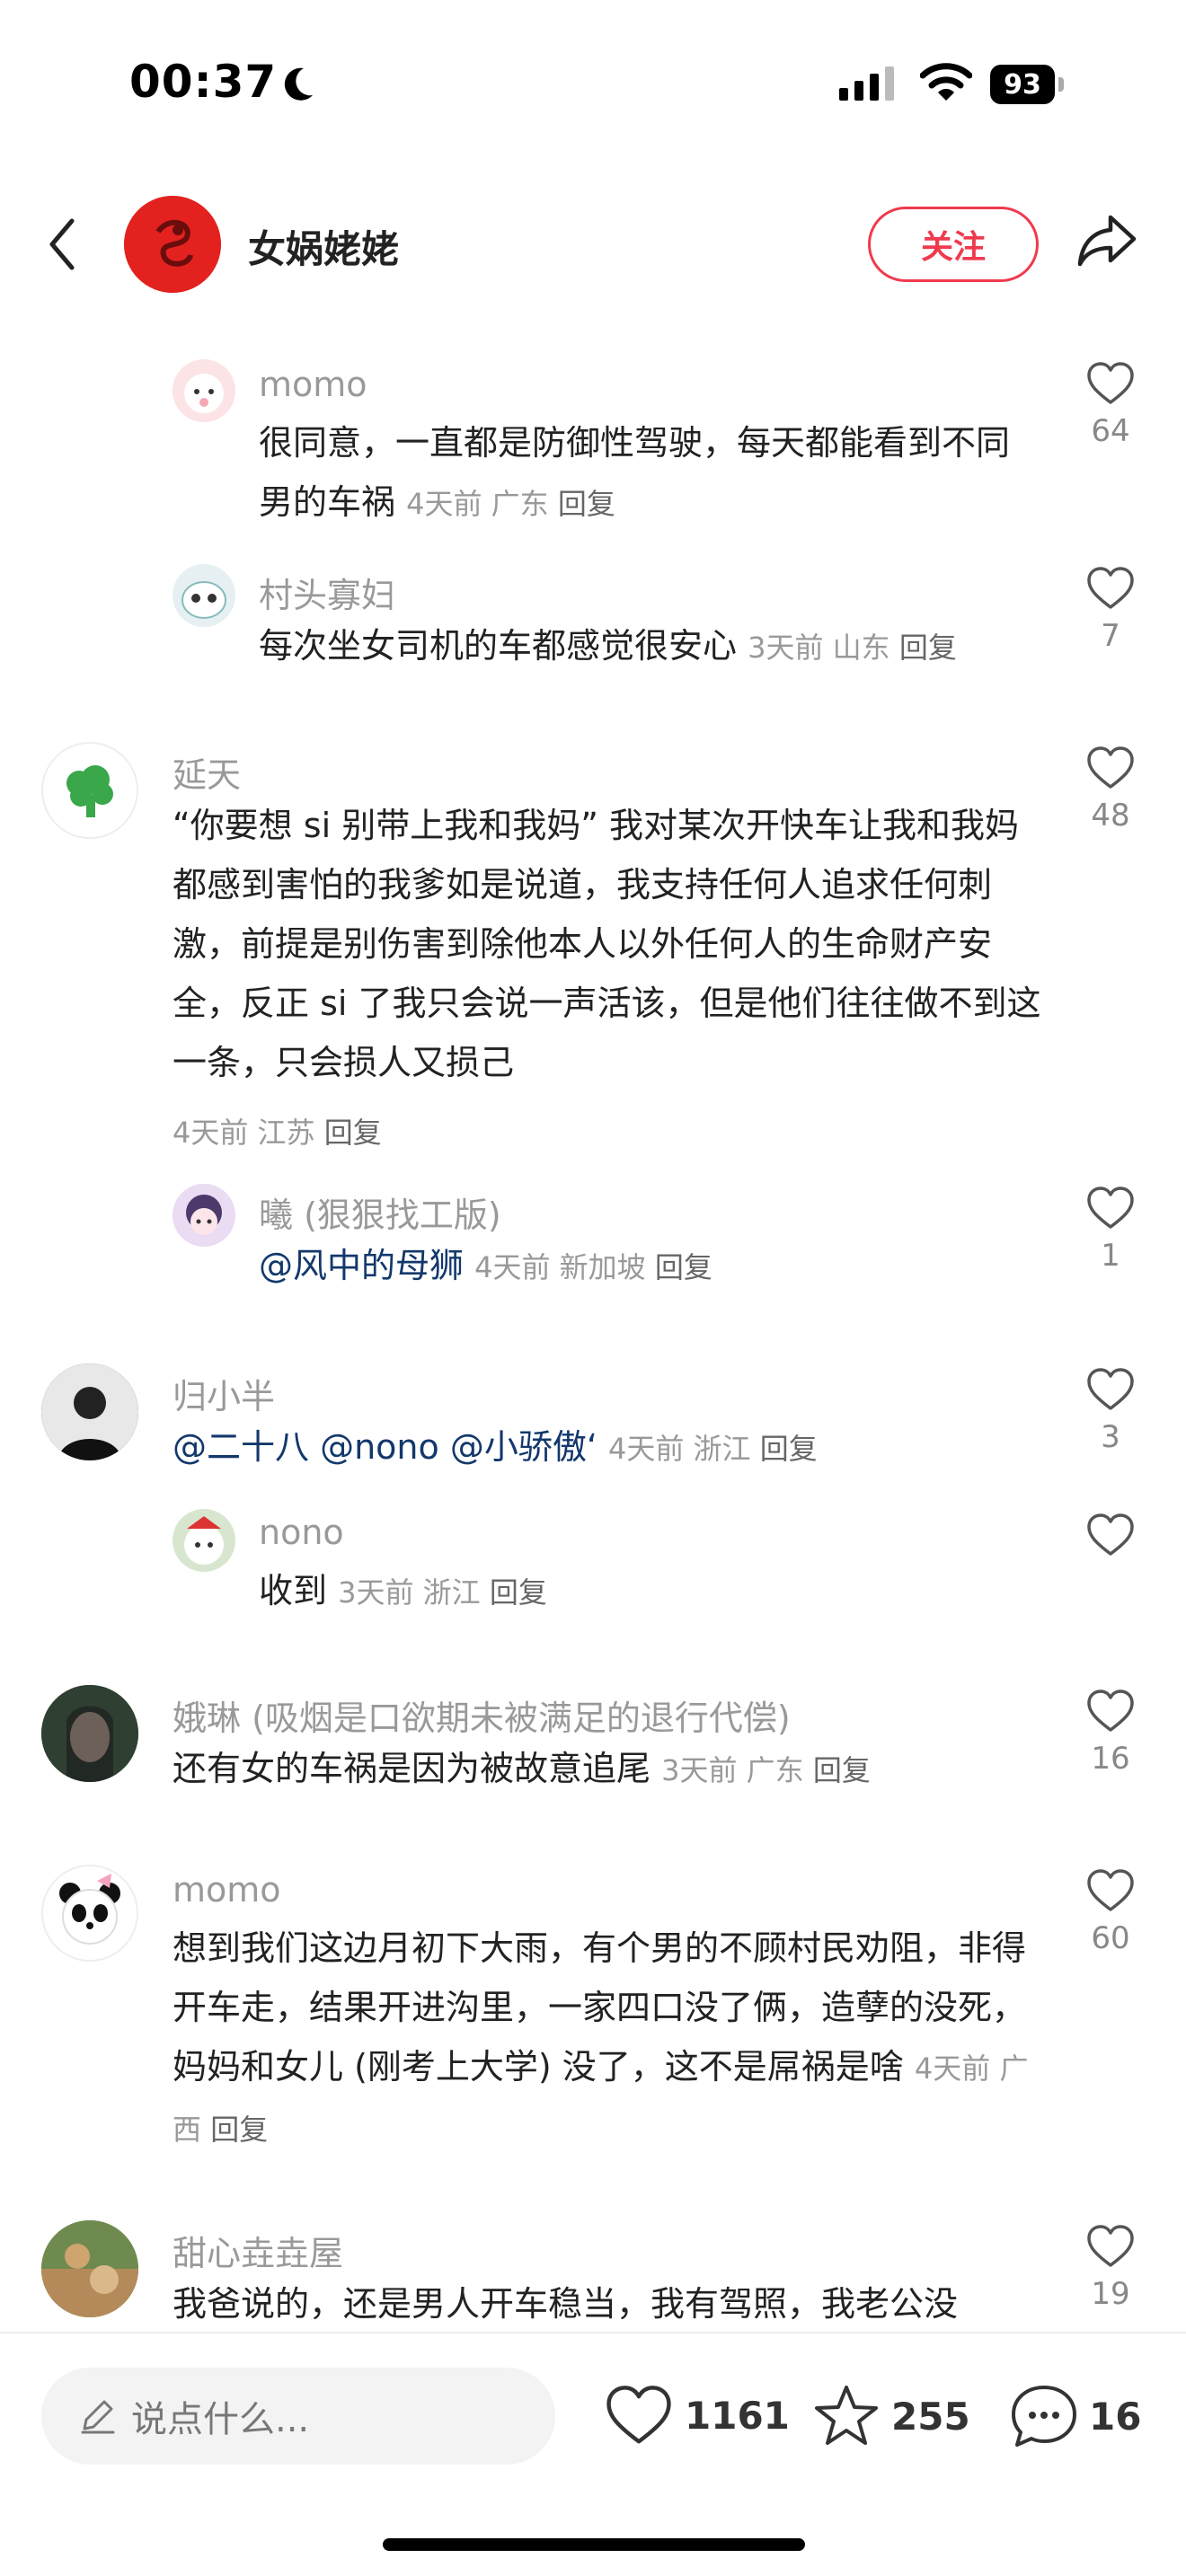  I want to click on comment-text: @二十八 @nono @小骄傲‘ 4天前 浙江 回复, so click(608, 1447).